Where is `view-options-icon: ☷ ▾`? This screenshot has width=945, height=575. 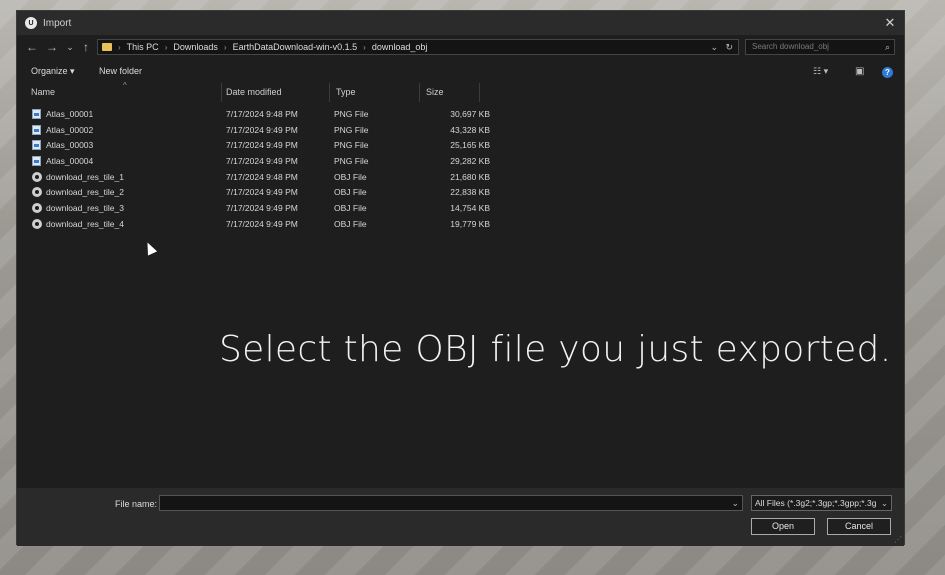
view-options-icon: ☷ ▾ is located at coordinates (820, 71).